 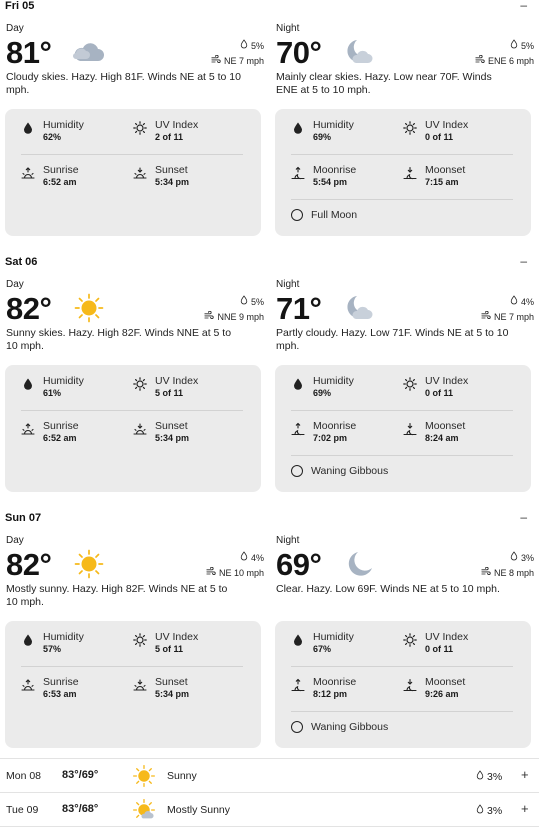 What do you see at coordinates (334, 215) in the screenshot?
I see `moon-phase-label: Full Moon` at bounding box center [334, 215].